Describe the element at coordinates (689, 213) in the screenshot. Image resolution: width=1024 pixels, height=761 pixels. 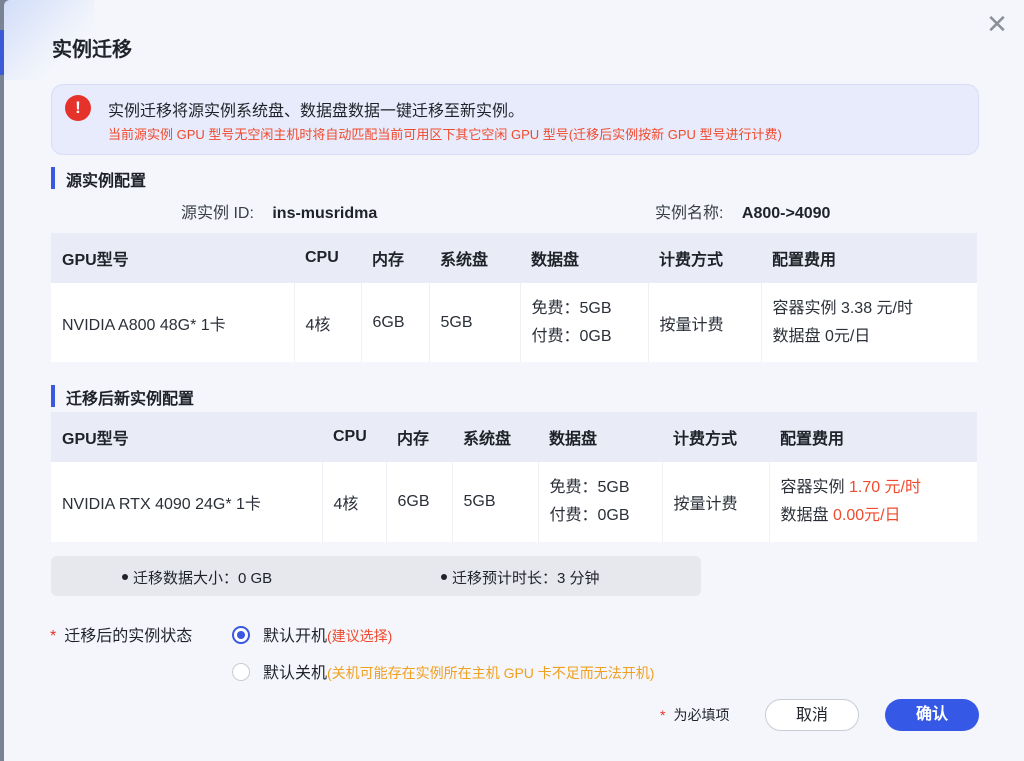
I see `instance-name-label: 实例名称:` at that location.